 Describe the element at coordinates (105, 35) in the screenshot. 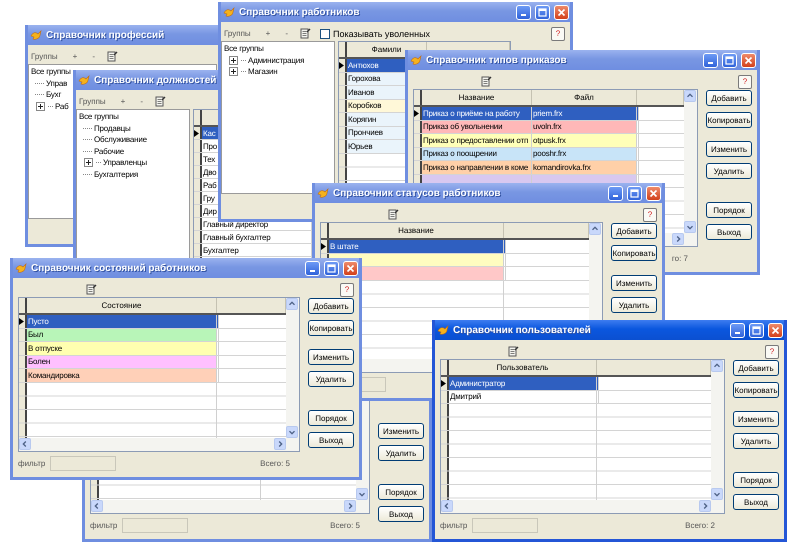

I see `window-title: Справочник профессий` at that location.